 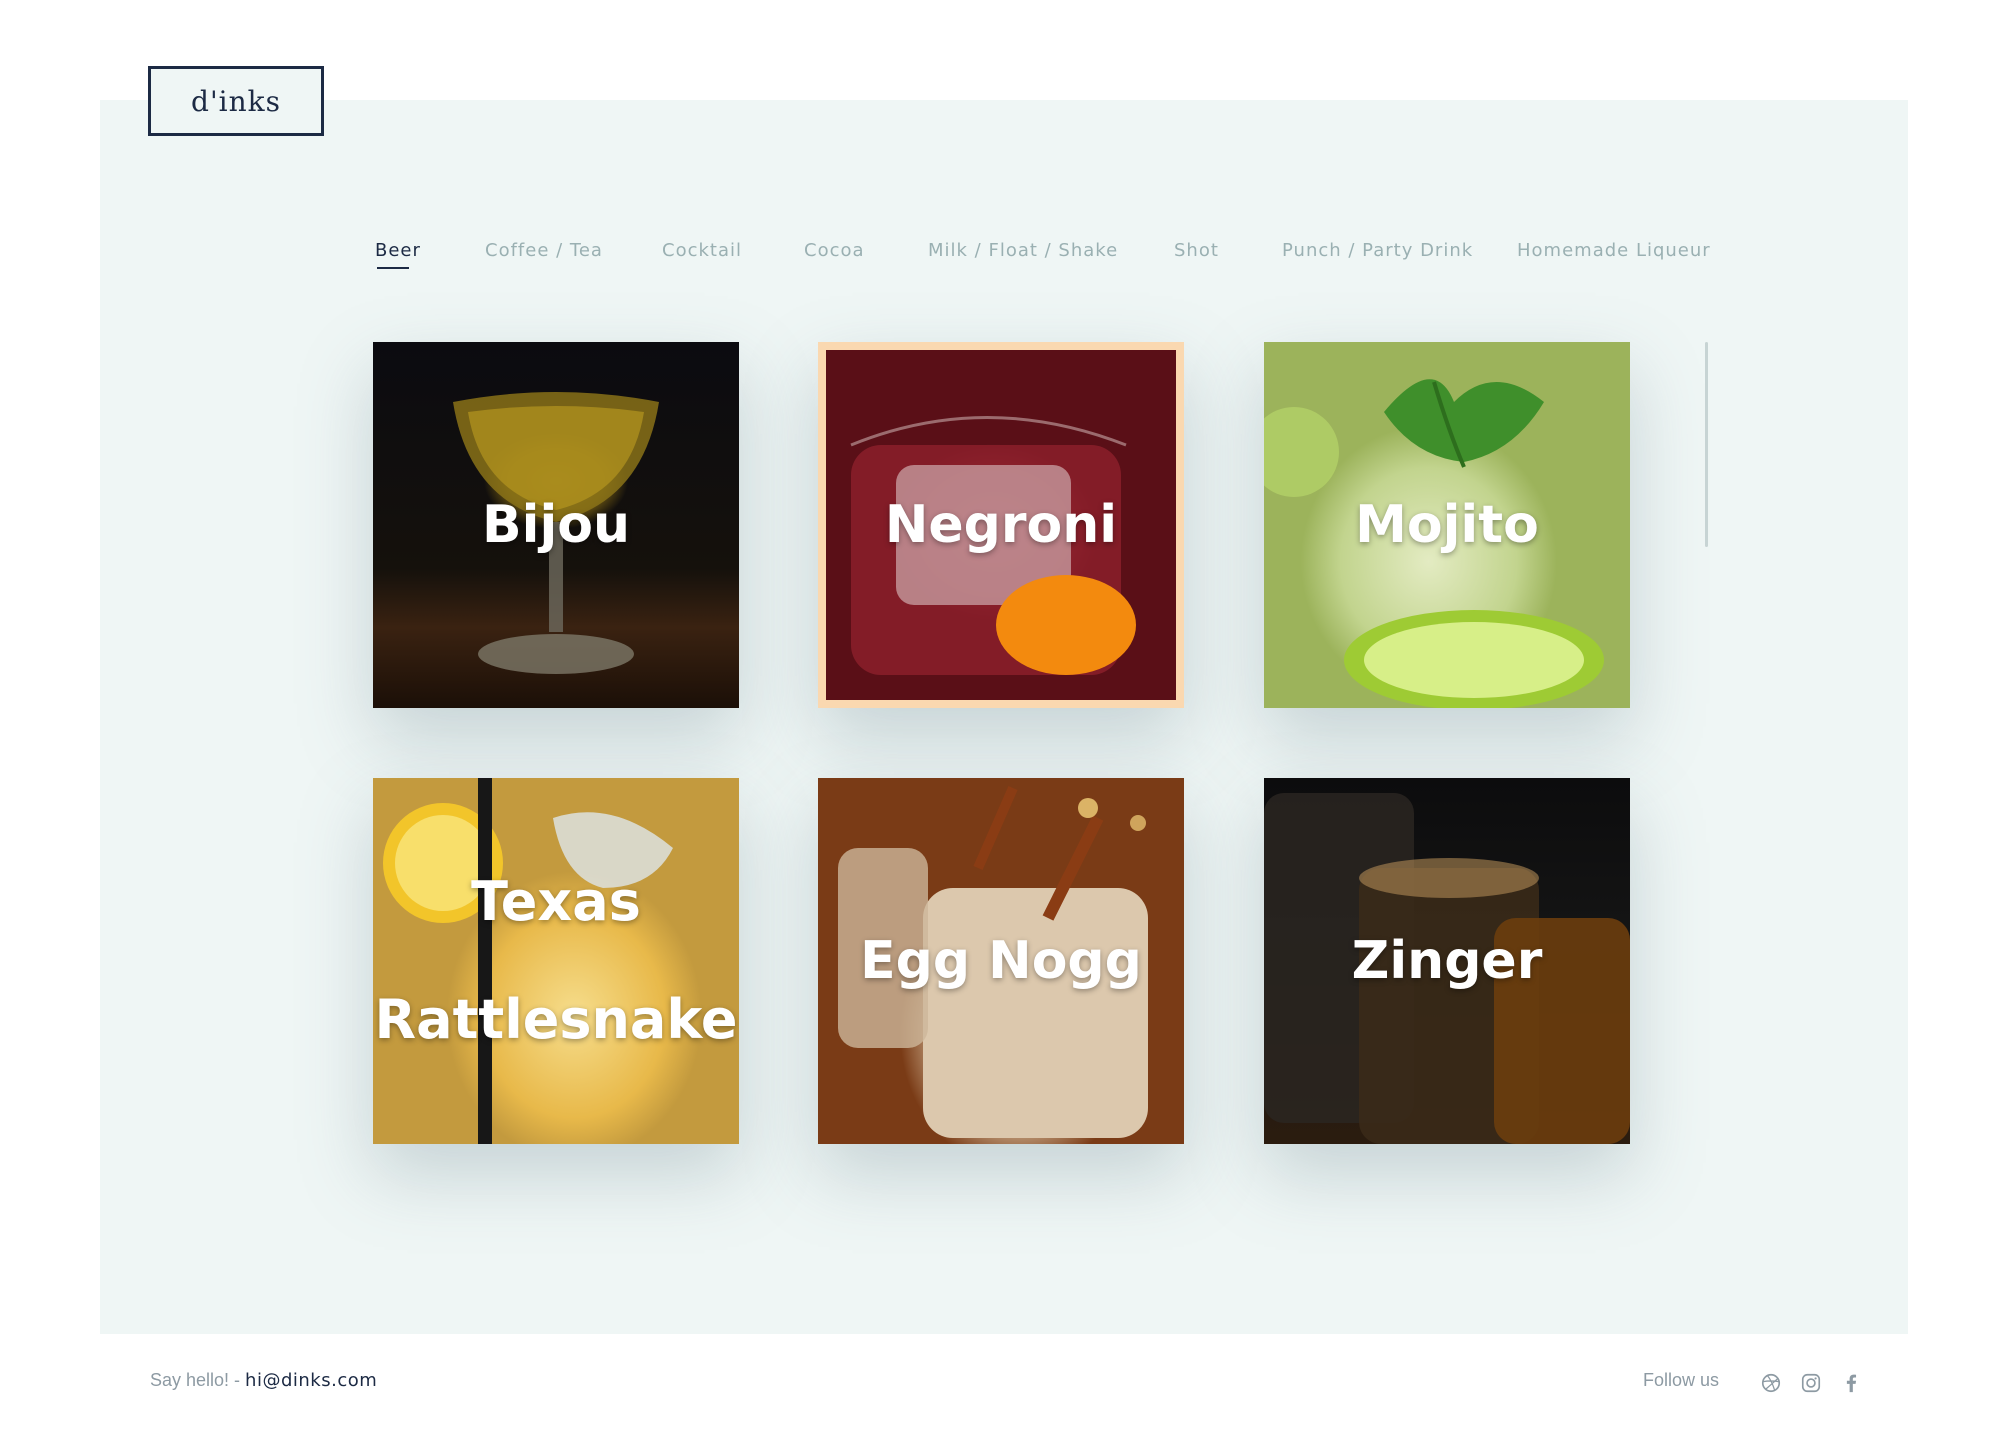 I want to click on nav-item-cocktail: Cocktail, so click(x=702, y=250).